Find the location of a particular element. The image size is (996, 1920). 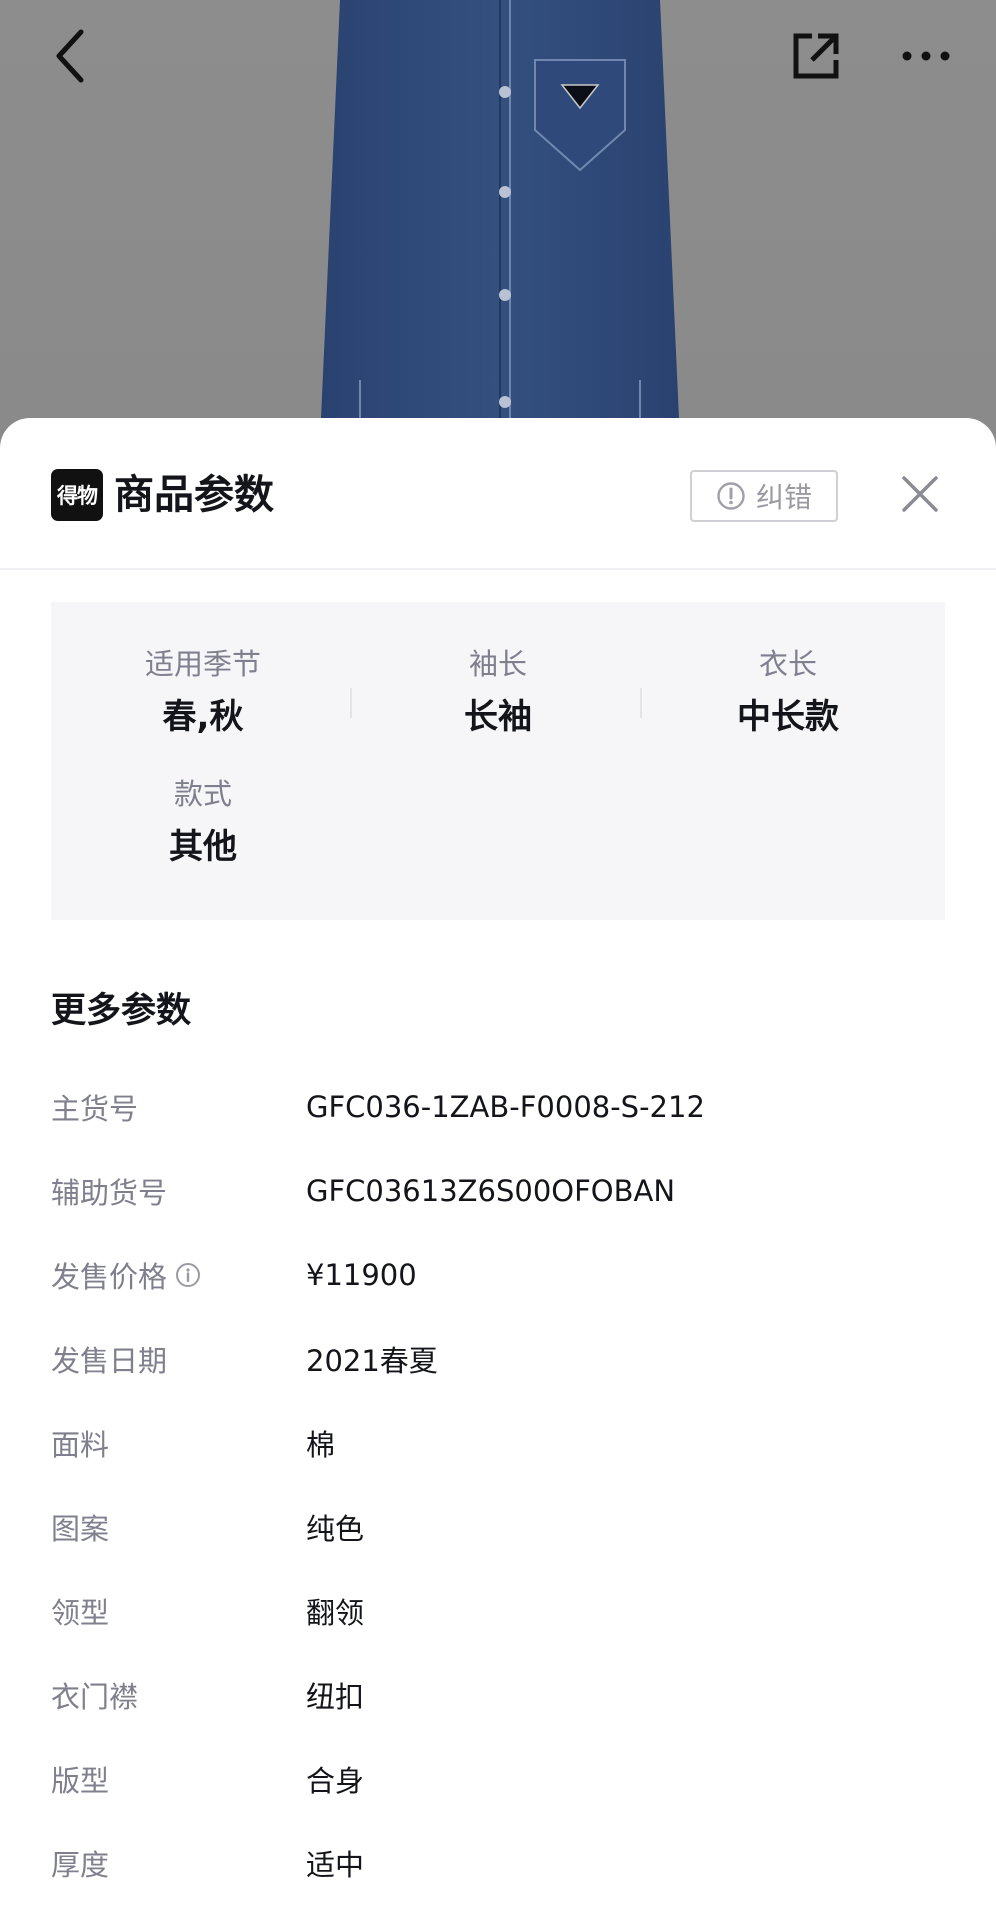

param-label: 图案 is located at coordinates (80, 1529).